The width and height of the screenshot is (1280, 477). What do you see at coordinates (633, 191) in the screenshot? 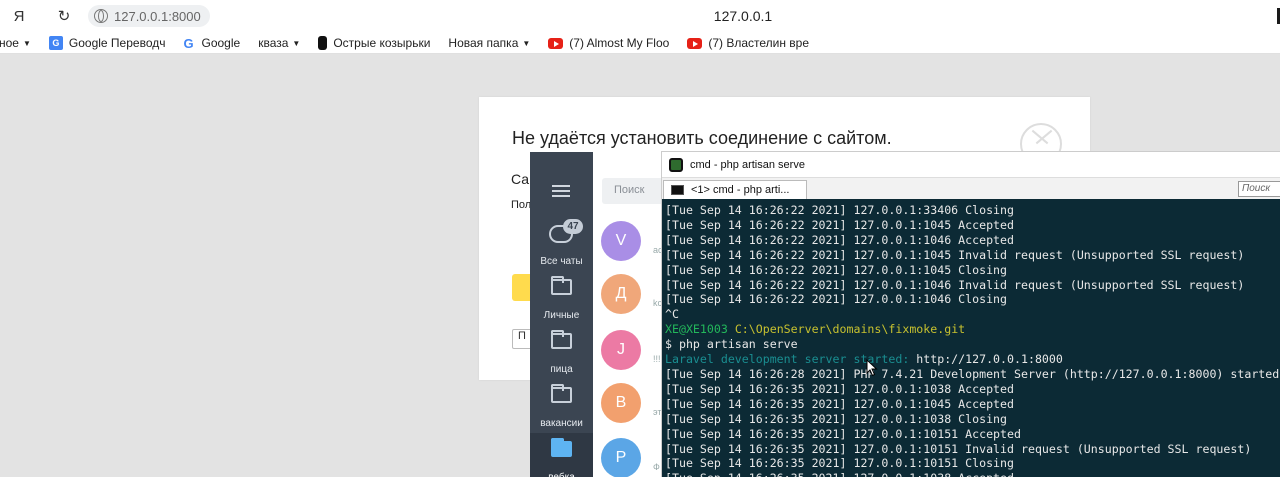
I see `chat-search-input: Поиск` at bounding box center [633, 191].